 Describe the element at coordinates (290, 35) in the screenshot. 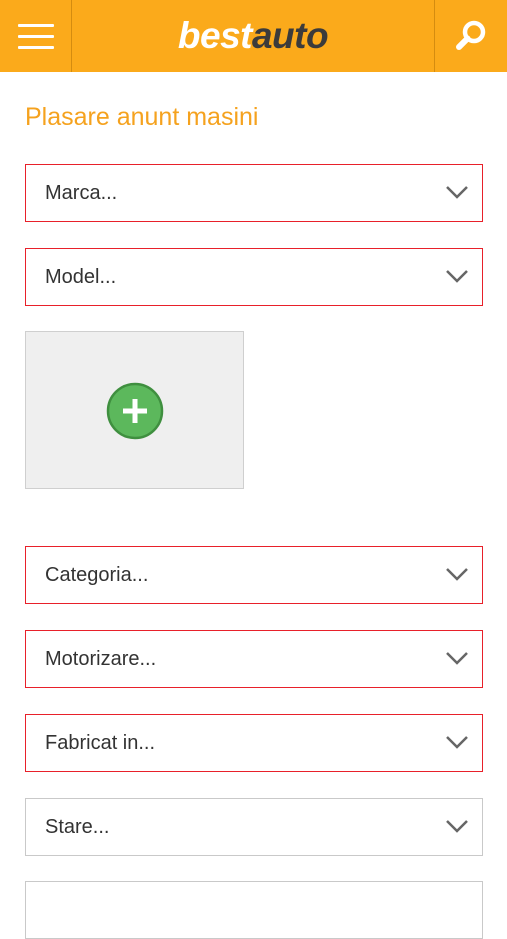

I see `logo-auto-text: auto` at that location.